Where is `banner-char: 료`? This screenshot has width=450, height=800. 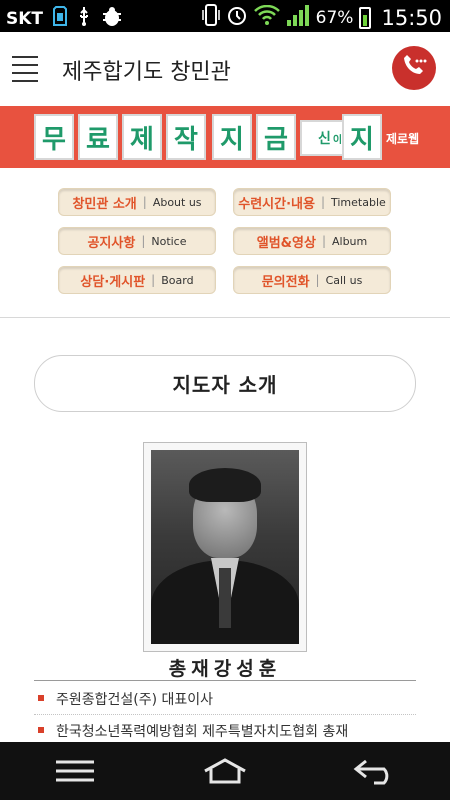
banner-char: 료 is located at coordinates (98, 137).